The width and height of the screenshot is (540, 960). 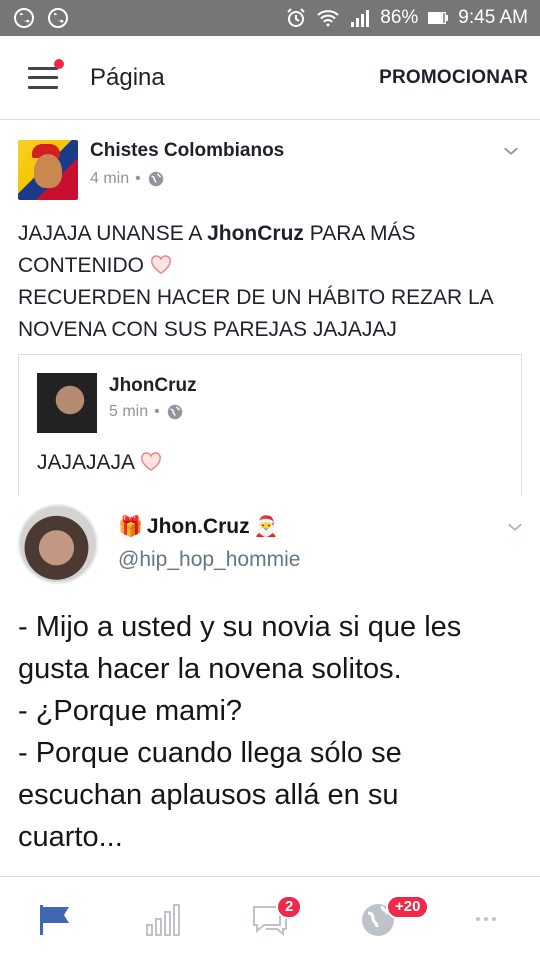 I want to click on nav-page-tab, so click(x=56, y=919).